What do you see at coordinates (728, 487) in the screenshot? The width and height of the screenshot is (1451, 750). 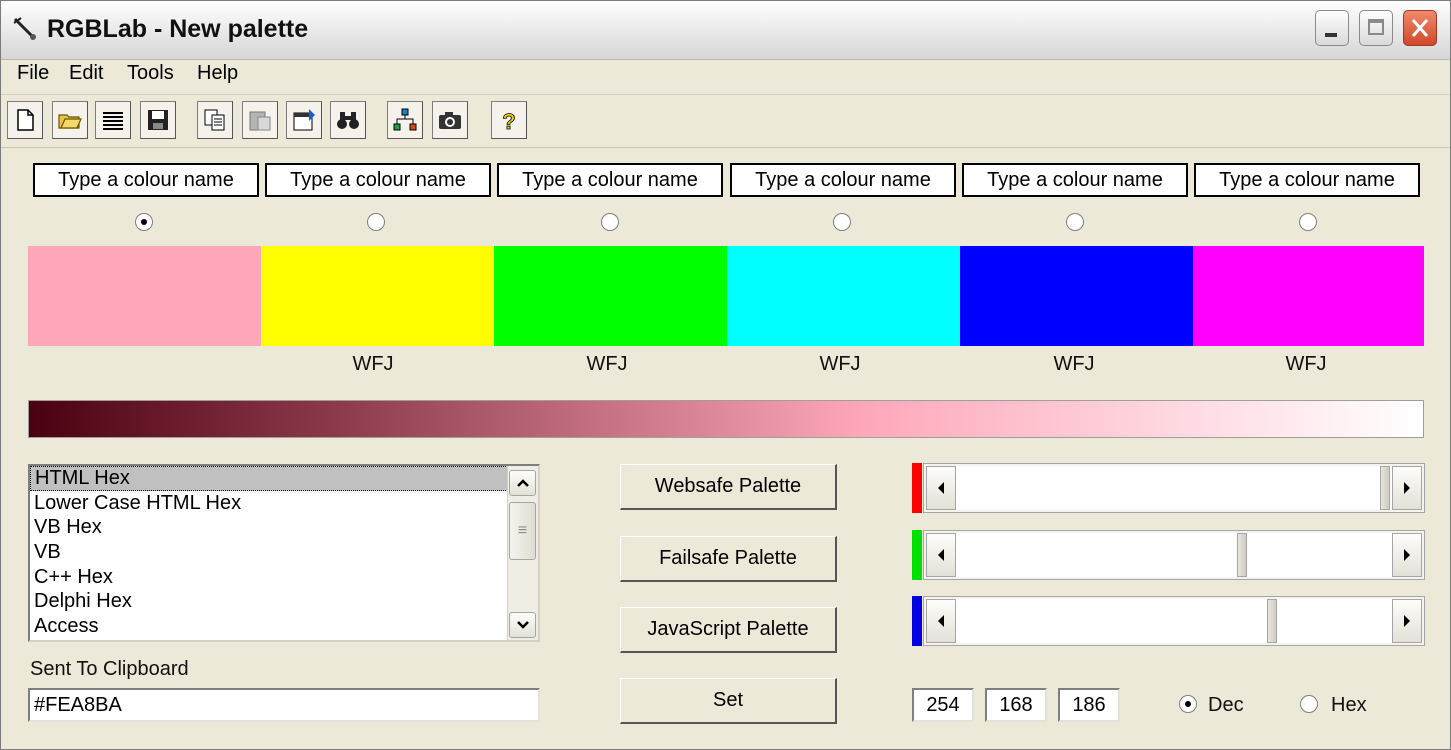 I see `websafe-palette-button: Websafe Palette` at bounding box center [728, 487].